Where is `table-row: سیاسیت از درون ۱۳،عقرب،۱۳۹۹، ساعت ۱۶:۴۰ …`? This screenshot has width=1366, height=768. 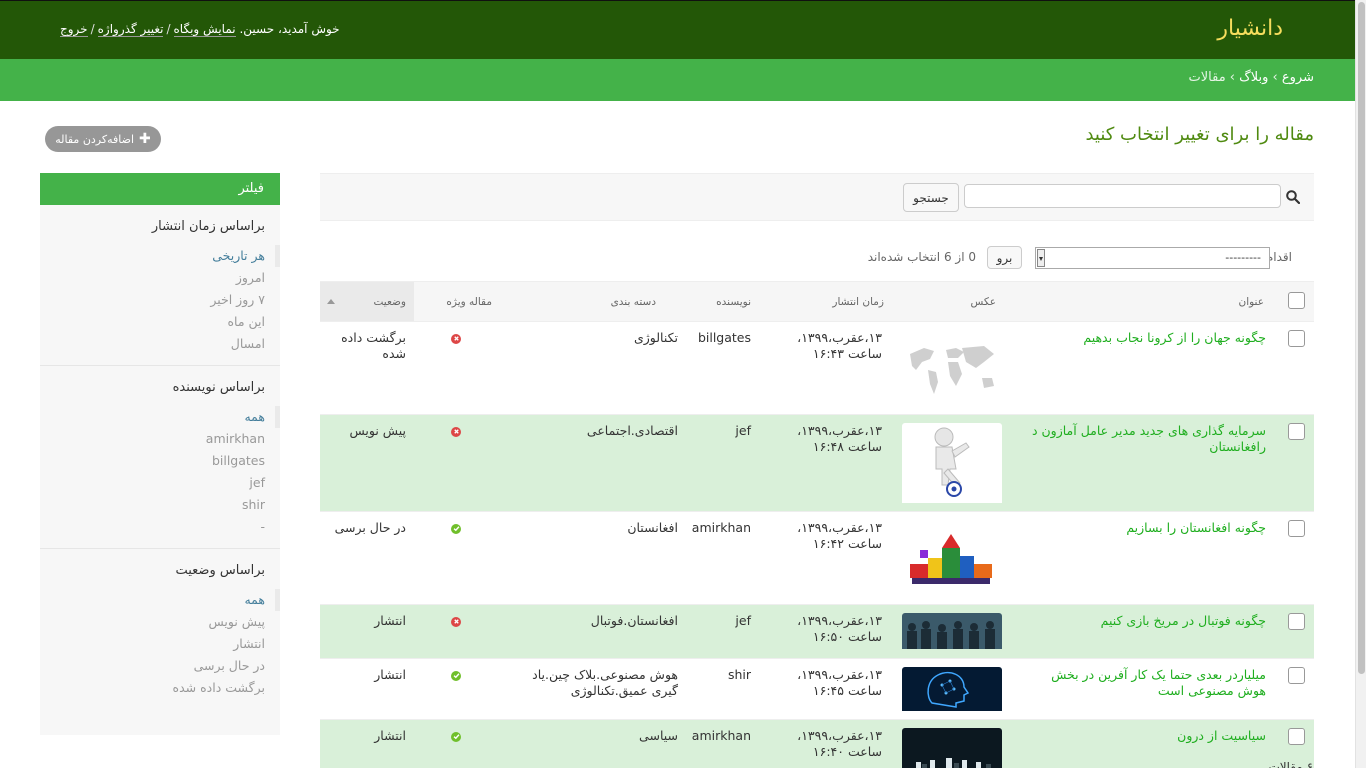
table-row: سیاسیت از درون ۱۳،عقرب،۱۳۹۹، ساعت ۱۶:۴۰ … is located at coordinates (817, 743).